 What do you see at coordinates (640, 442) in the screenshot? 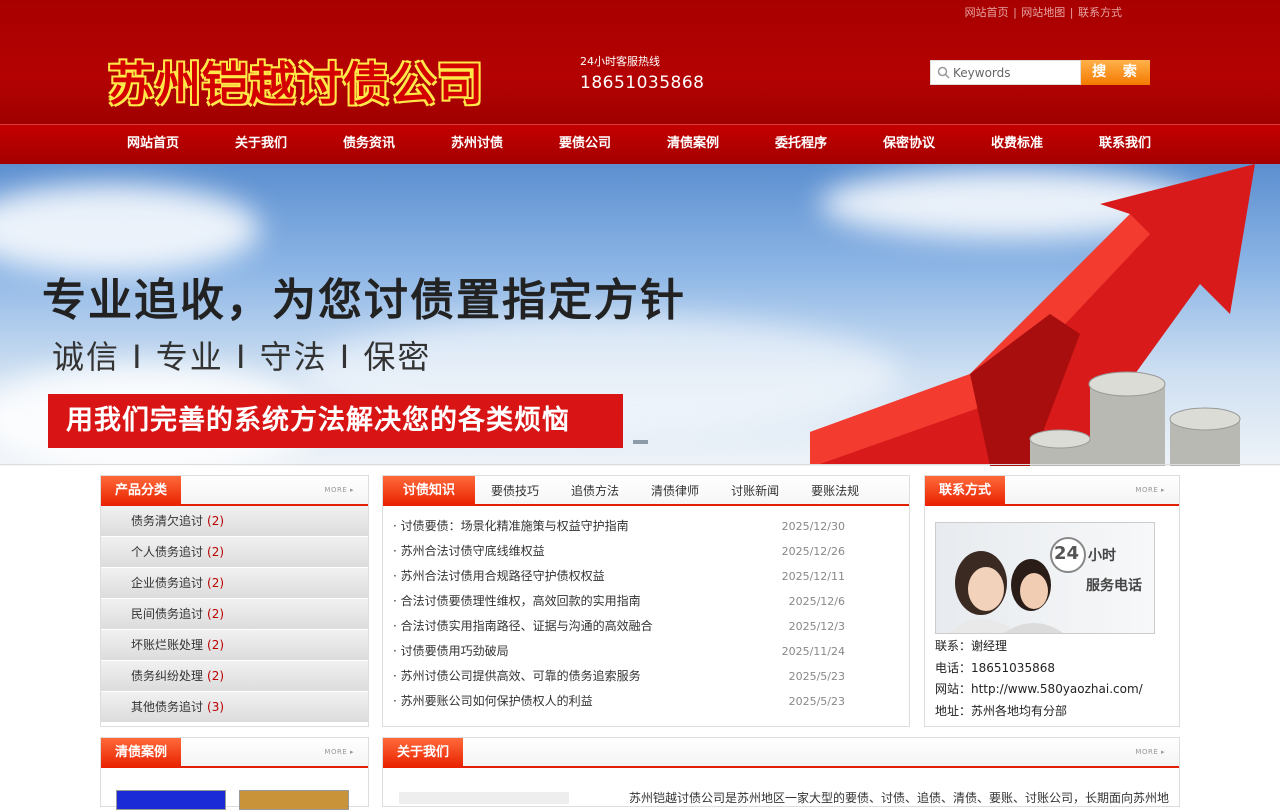
I see `banner-slide-indicator` at bounding box center [640, 442].